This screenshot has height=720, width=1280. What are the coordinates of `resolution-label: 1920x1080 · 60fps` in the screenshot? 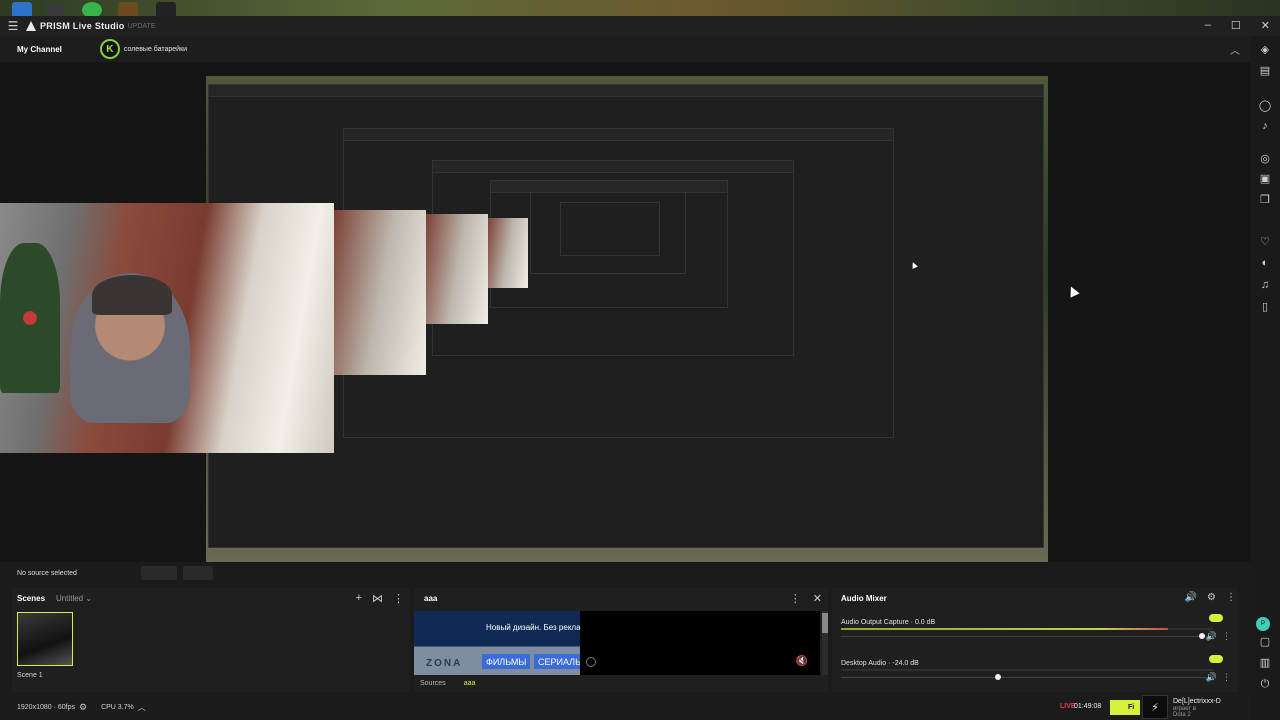 It's located at (46, 707).